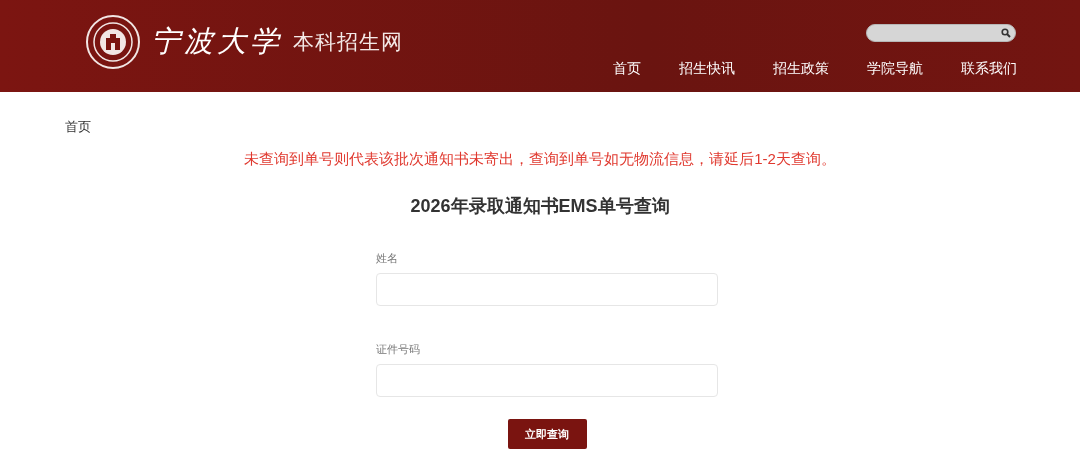 This screenshot has width=1080, height=467. Describe the element at coordinates (348, 42) in the screenshot. I see `site-title: 本科招生网` at that location.